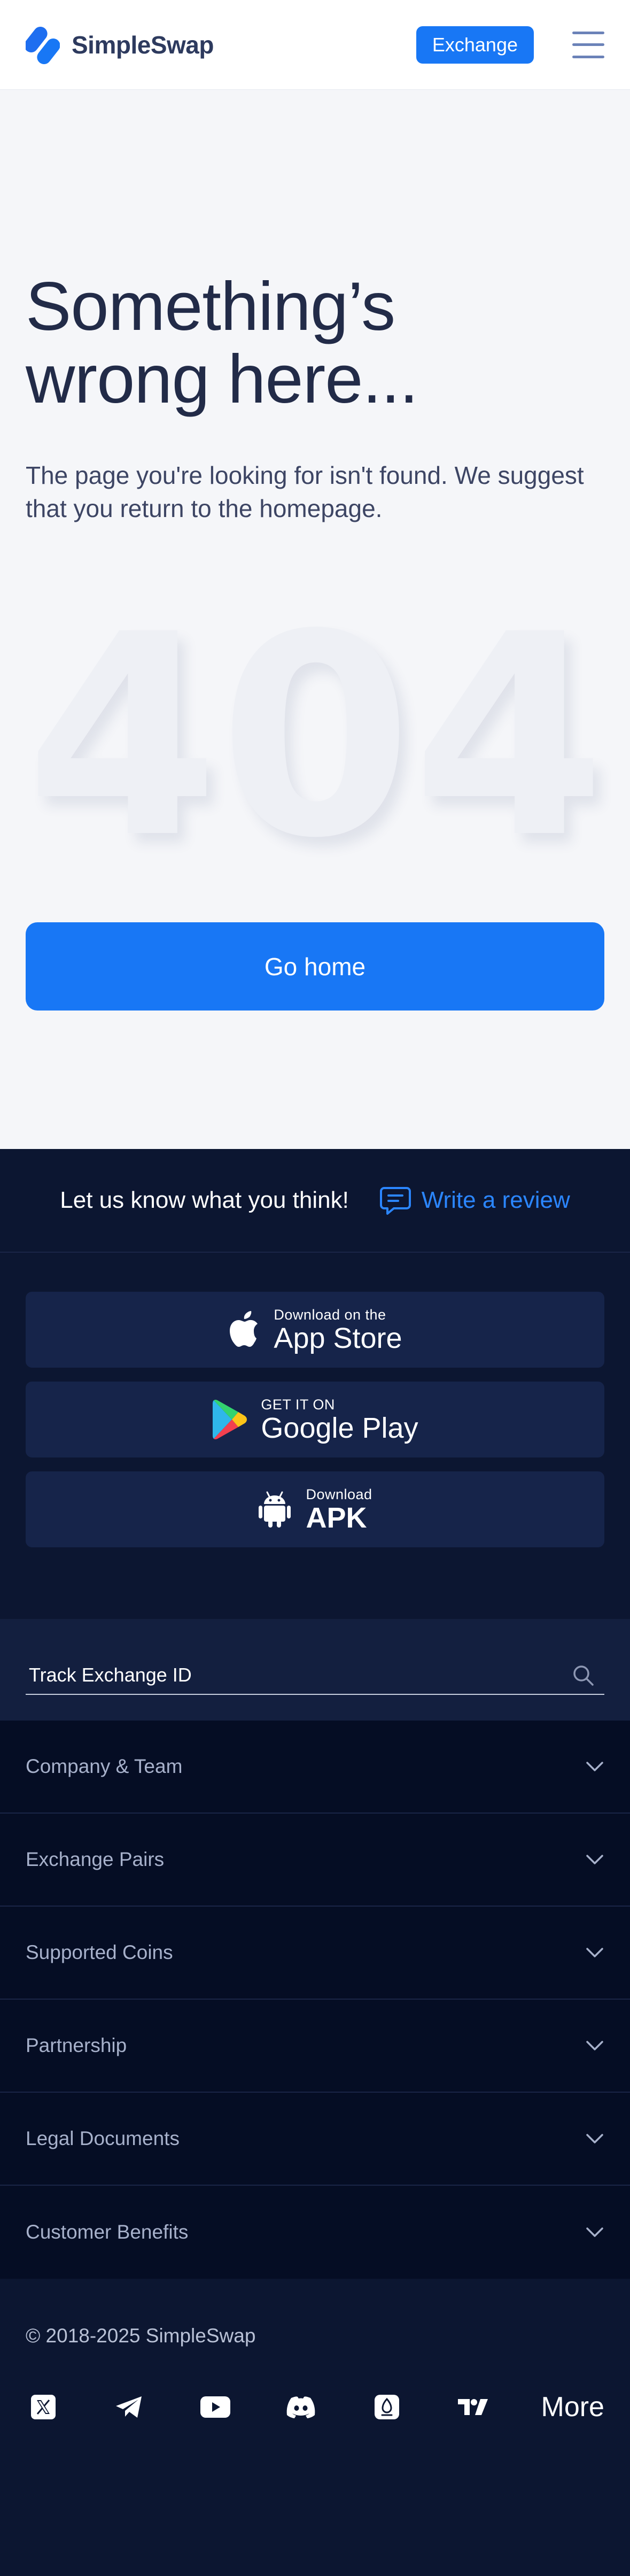 The image size is (630, 2576). What do you see at coordinates (496, 1200) in the screenshot?
I see `write-review-label: Write a review` at bounding box center [496, 1200].